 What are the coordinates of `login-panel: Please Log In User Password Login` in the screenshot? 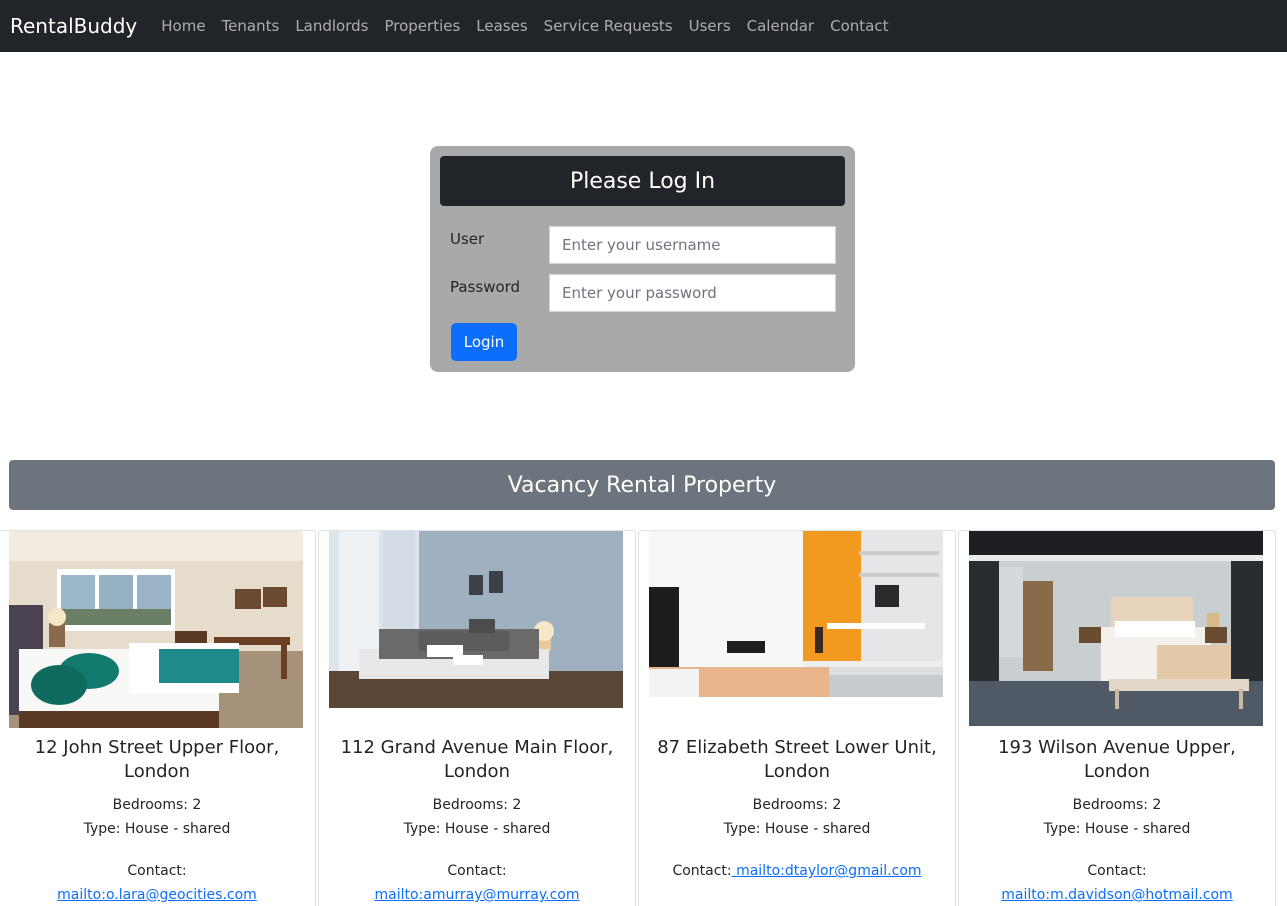 It's located at (642, 259).